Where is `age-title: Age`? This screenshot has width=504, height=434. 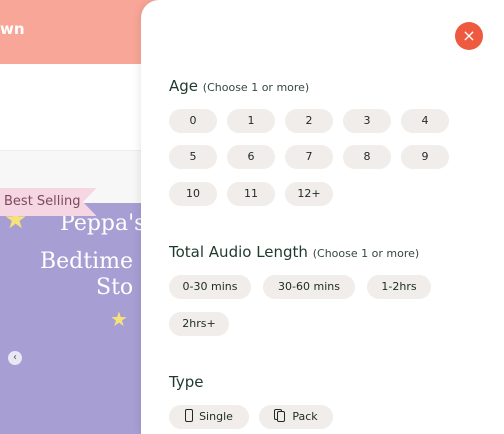
age-title: Age is located at coordinates (184, 86).